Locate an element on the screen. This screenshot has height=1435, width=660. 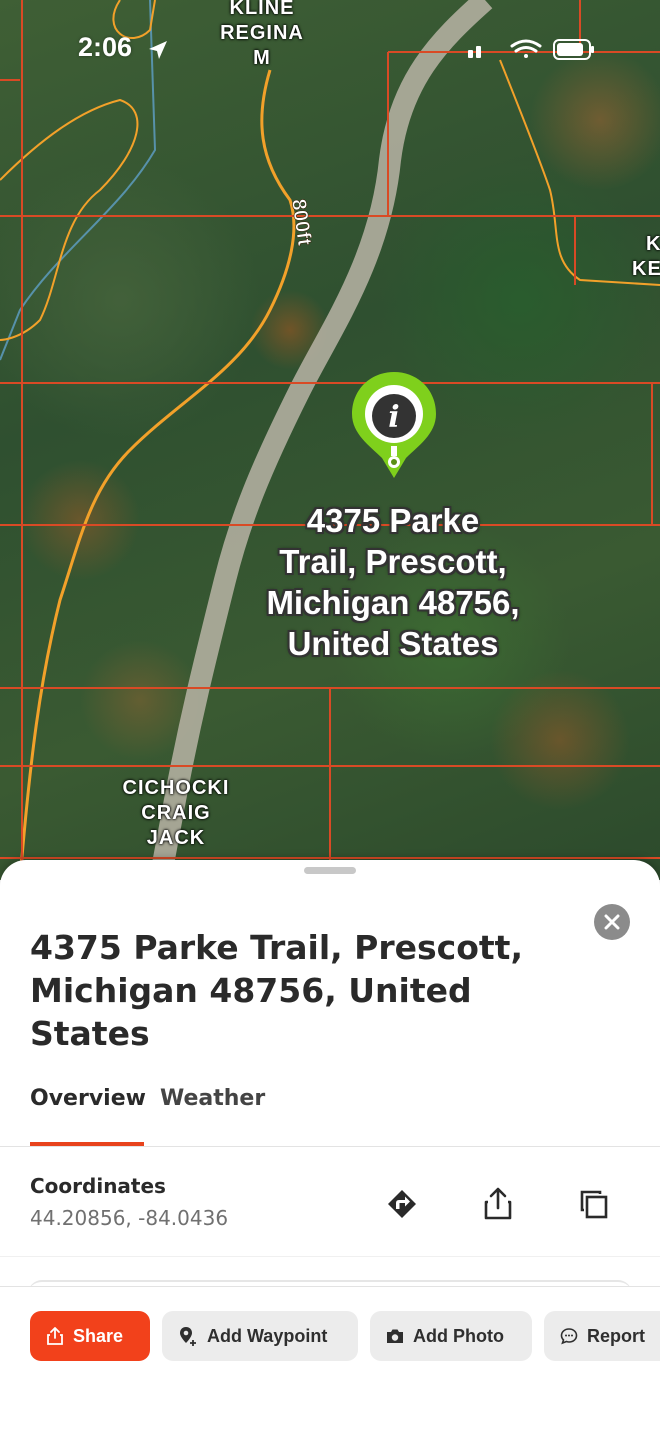
owner-label-bottom: CICHOCKI CRAIG JACK is located at coordinates (176, 813).